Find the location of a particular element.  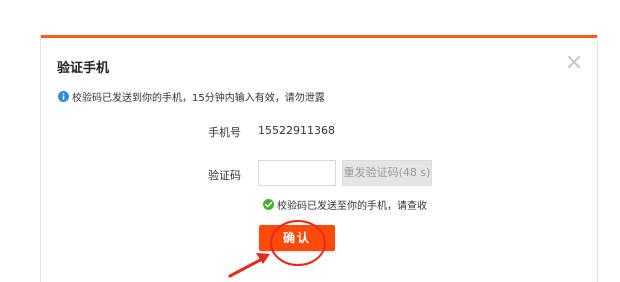

verification-code-input is located at coordinates (297, 173).